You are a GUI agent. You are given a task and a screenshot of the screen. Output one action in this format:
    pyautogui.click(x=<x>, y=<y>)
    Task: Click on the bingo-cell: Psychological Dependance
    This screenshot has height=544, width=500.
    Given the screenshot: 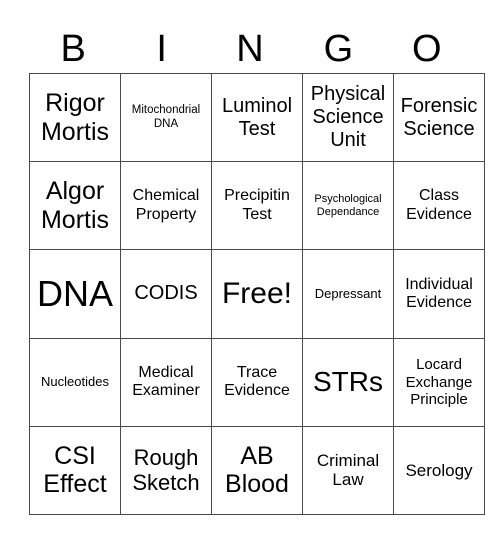 What is the action you would take?
    pyautogui.click(x=348, y=206)
    